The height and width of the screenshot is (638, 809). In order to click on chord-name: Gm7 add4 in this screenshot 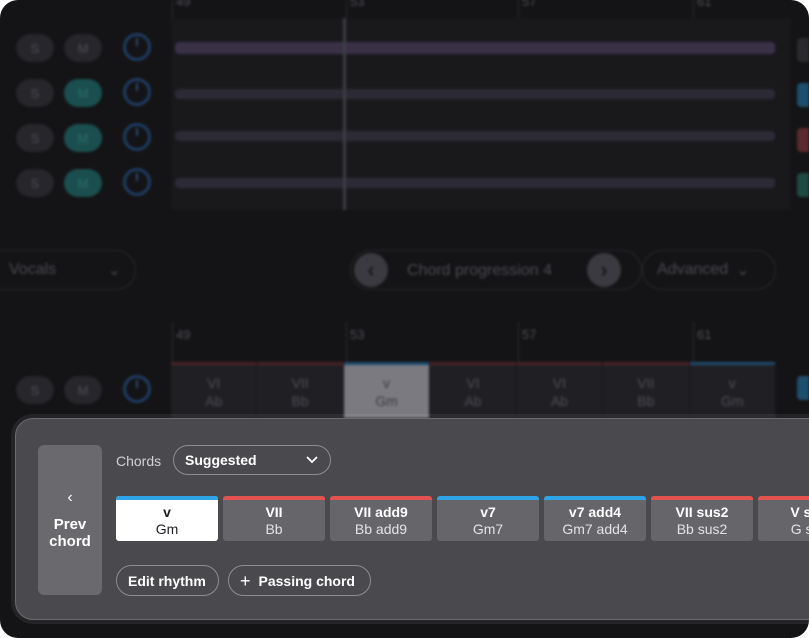, I will do `click(595, 529)`.